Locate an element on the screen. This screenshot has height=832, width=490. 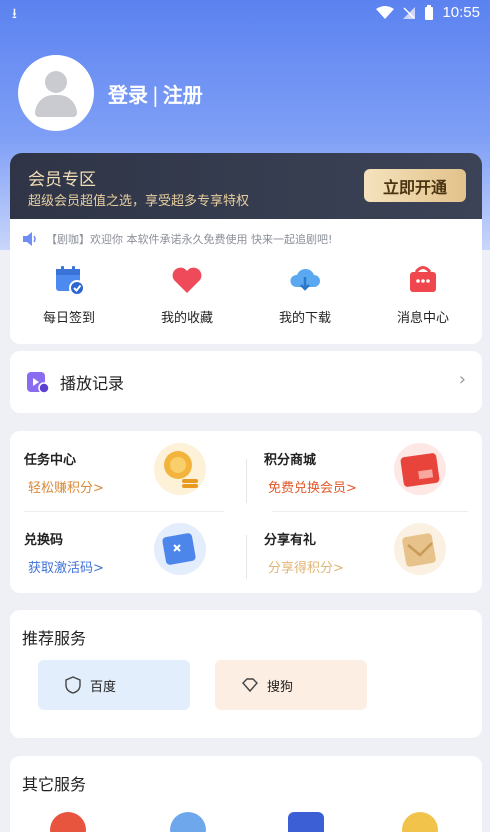
service-sogou: 搜狗 is located at coordinates (291, 685).